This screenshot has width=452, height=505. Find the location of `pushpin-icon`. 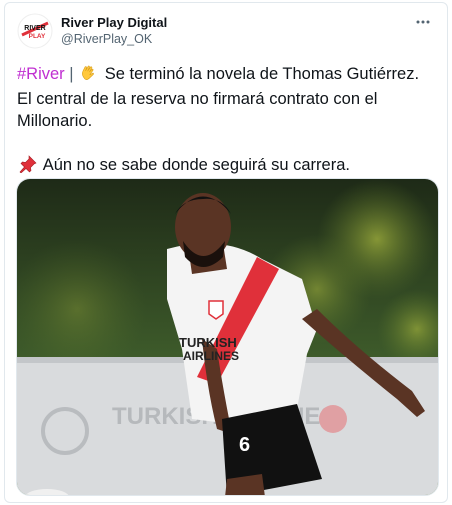

pushpin-icon is located at coordinates (28, 167).